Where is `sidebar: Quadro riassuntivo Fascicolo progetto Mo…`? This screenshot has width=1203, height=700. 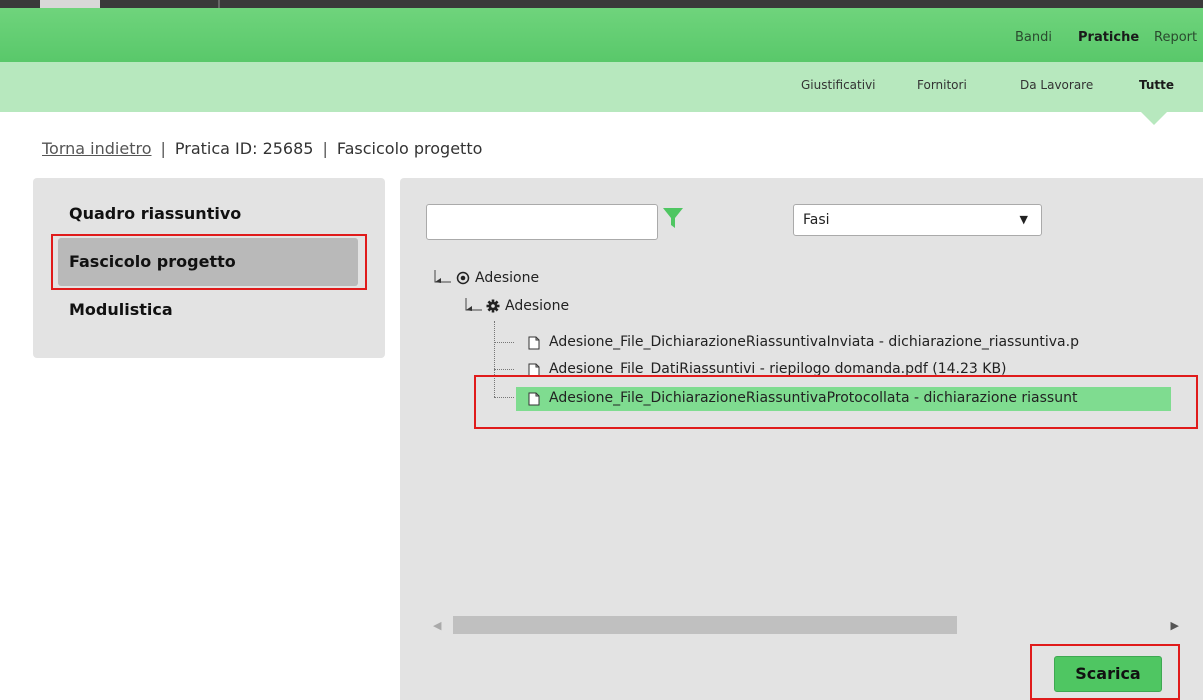
sidebar: Quadro riassuntivo Fascicolo progetto Mo… is located at coordinates (209, 268).